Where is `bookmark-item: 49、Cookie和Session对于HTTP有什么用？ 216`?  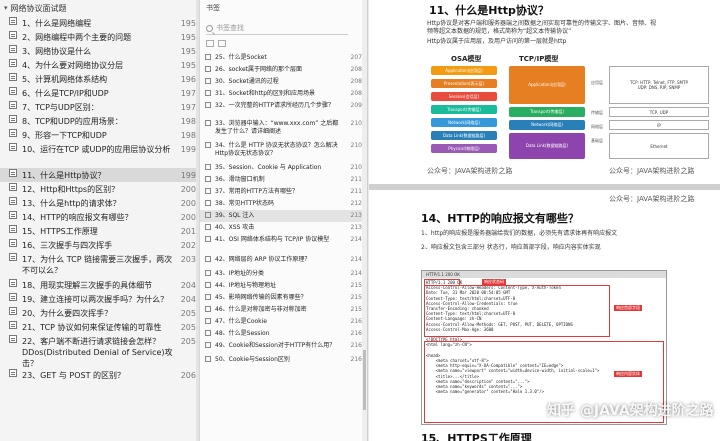
bookmark-item: 49、Cookie和Session对于HTTP有什么用？ 216 is located at coordinates (283, 347).